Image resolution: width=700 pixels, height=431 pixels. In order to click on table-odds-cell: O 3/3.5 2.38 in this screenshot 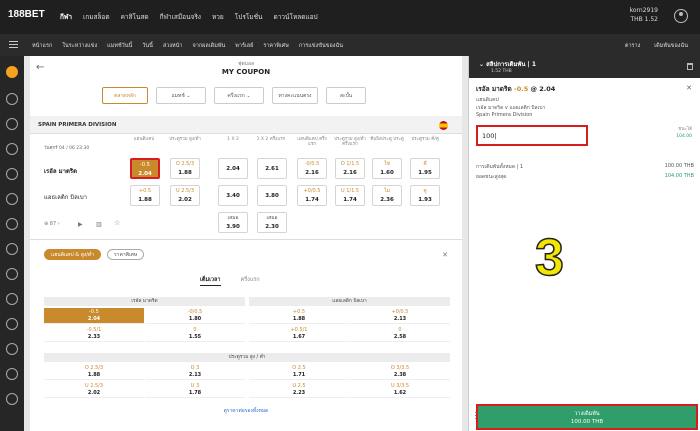, I will do `click(400, 372)`.